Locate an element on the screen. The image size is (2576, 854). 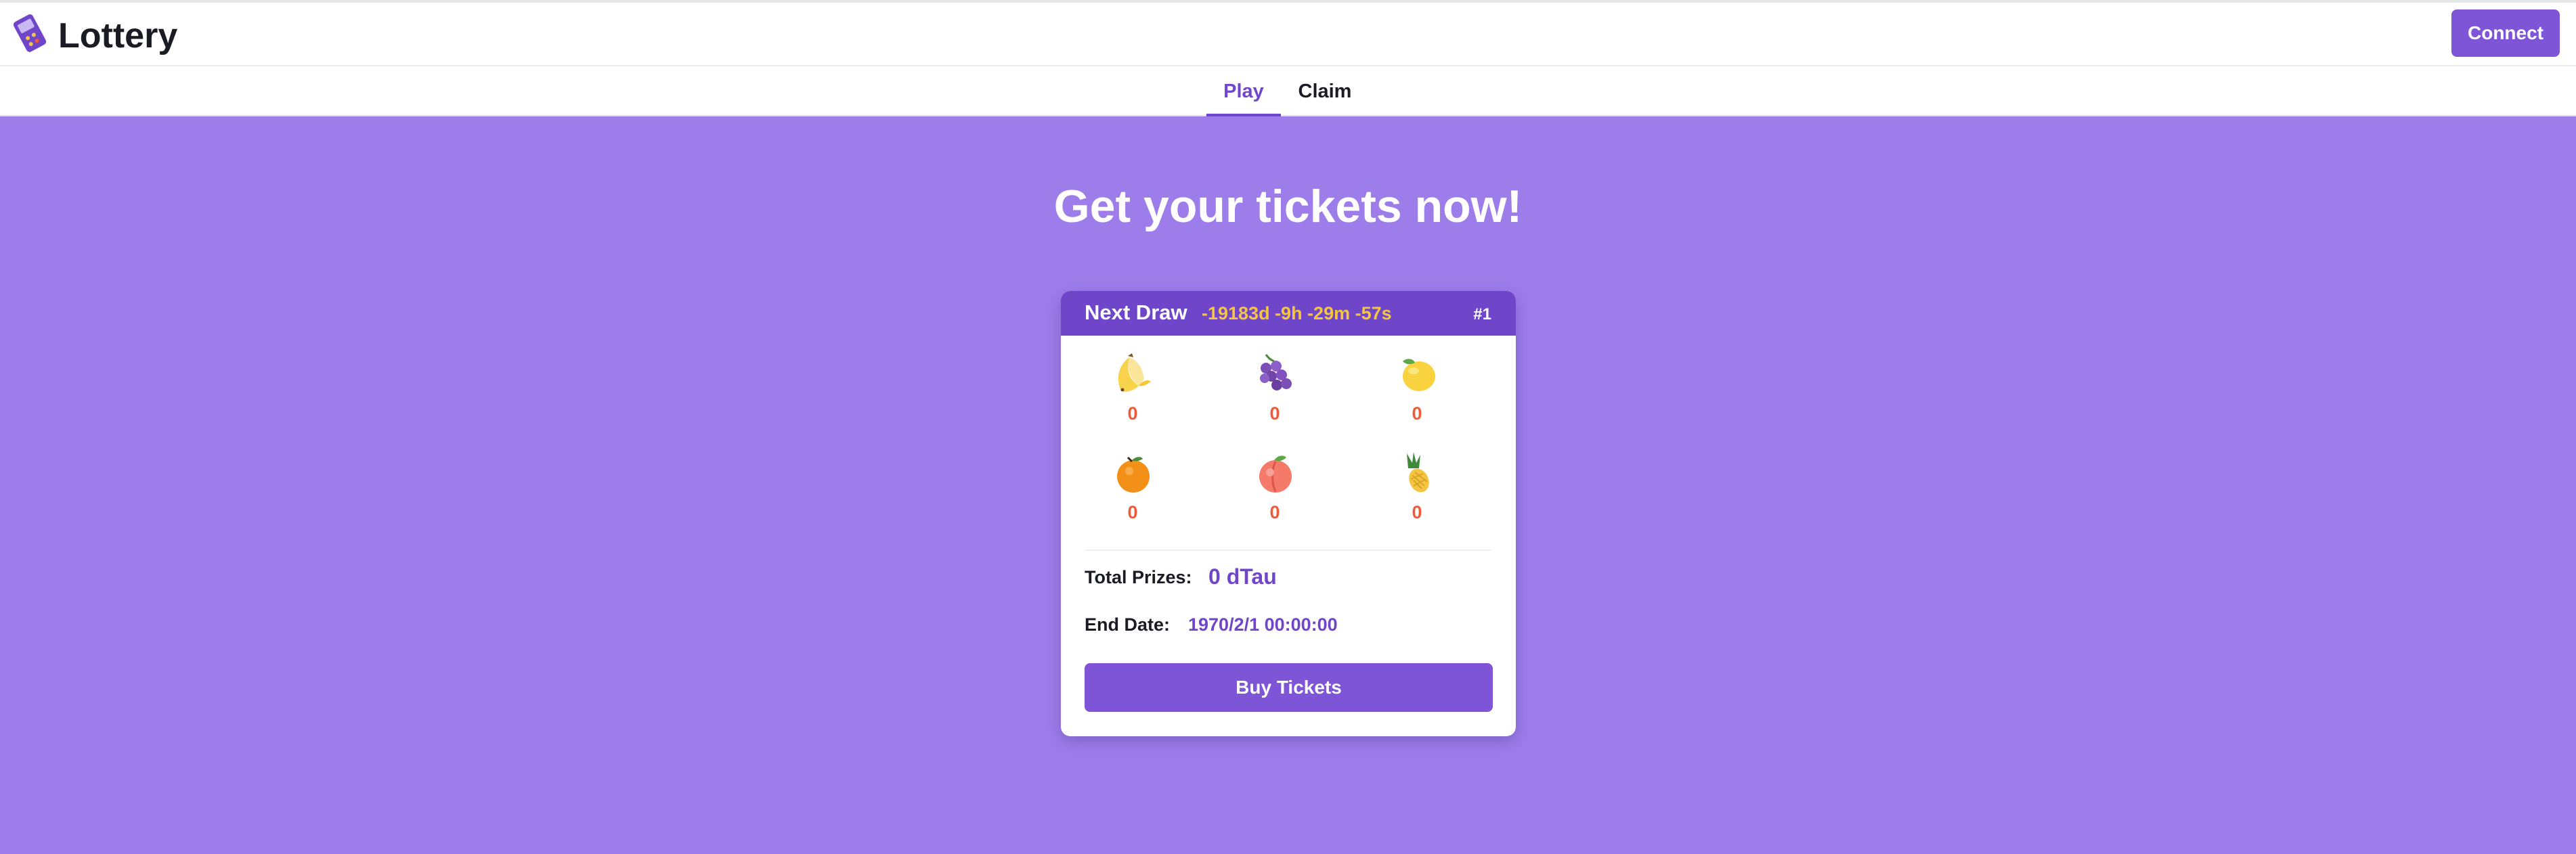
app-header: Lottery Connect is located at coordinates (1288, 34).